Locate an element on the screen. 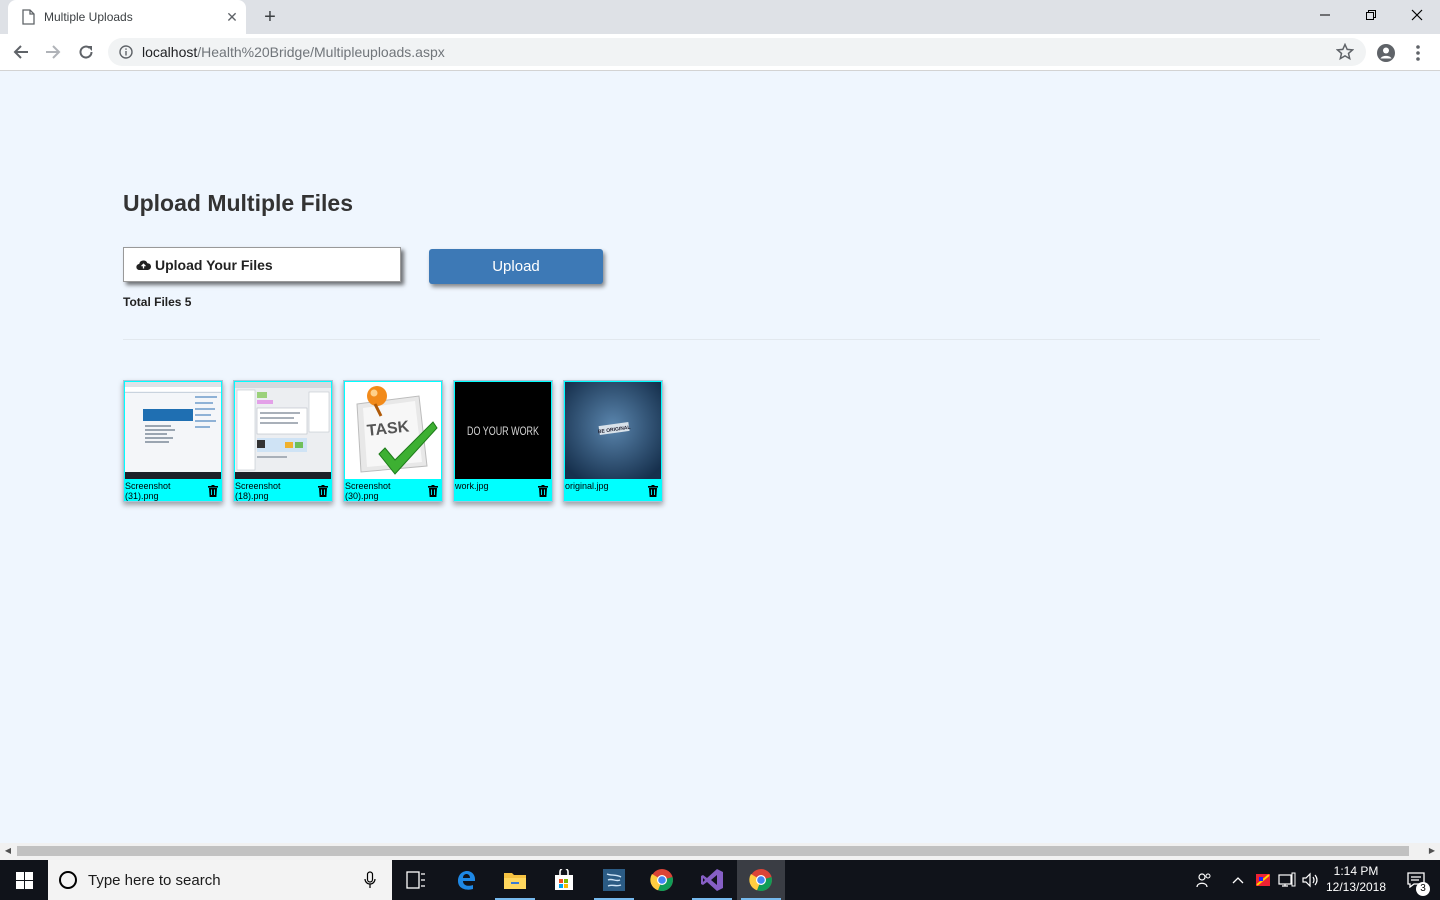 The height and width of the screenshot is (900, 1440). notification-count-badge: 3 is located at coordinates (1423, 889).